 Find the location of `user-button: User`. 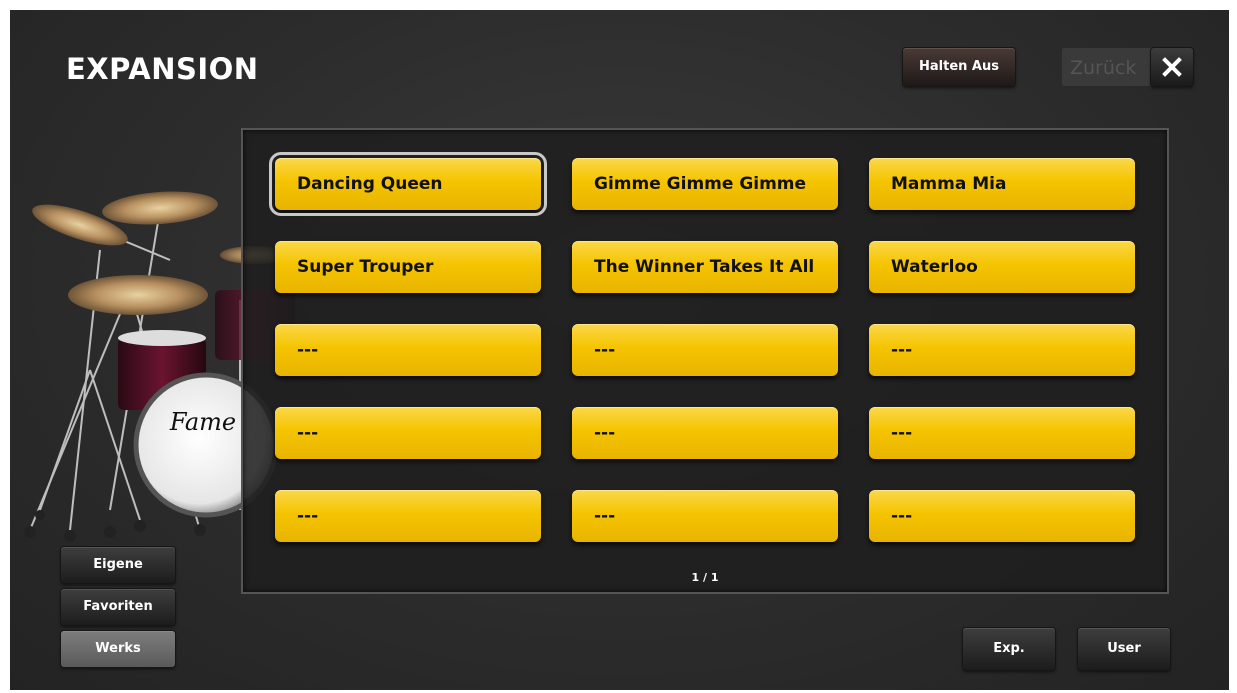

user-button: User is located at coordinates (1124, 649).